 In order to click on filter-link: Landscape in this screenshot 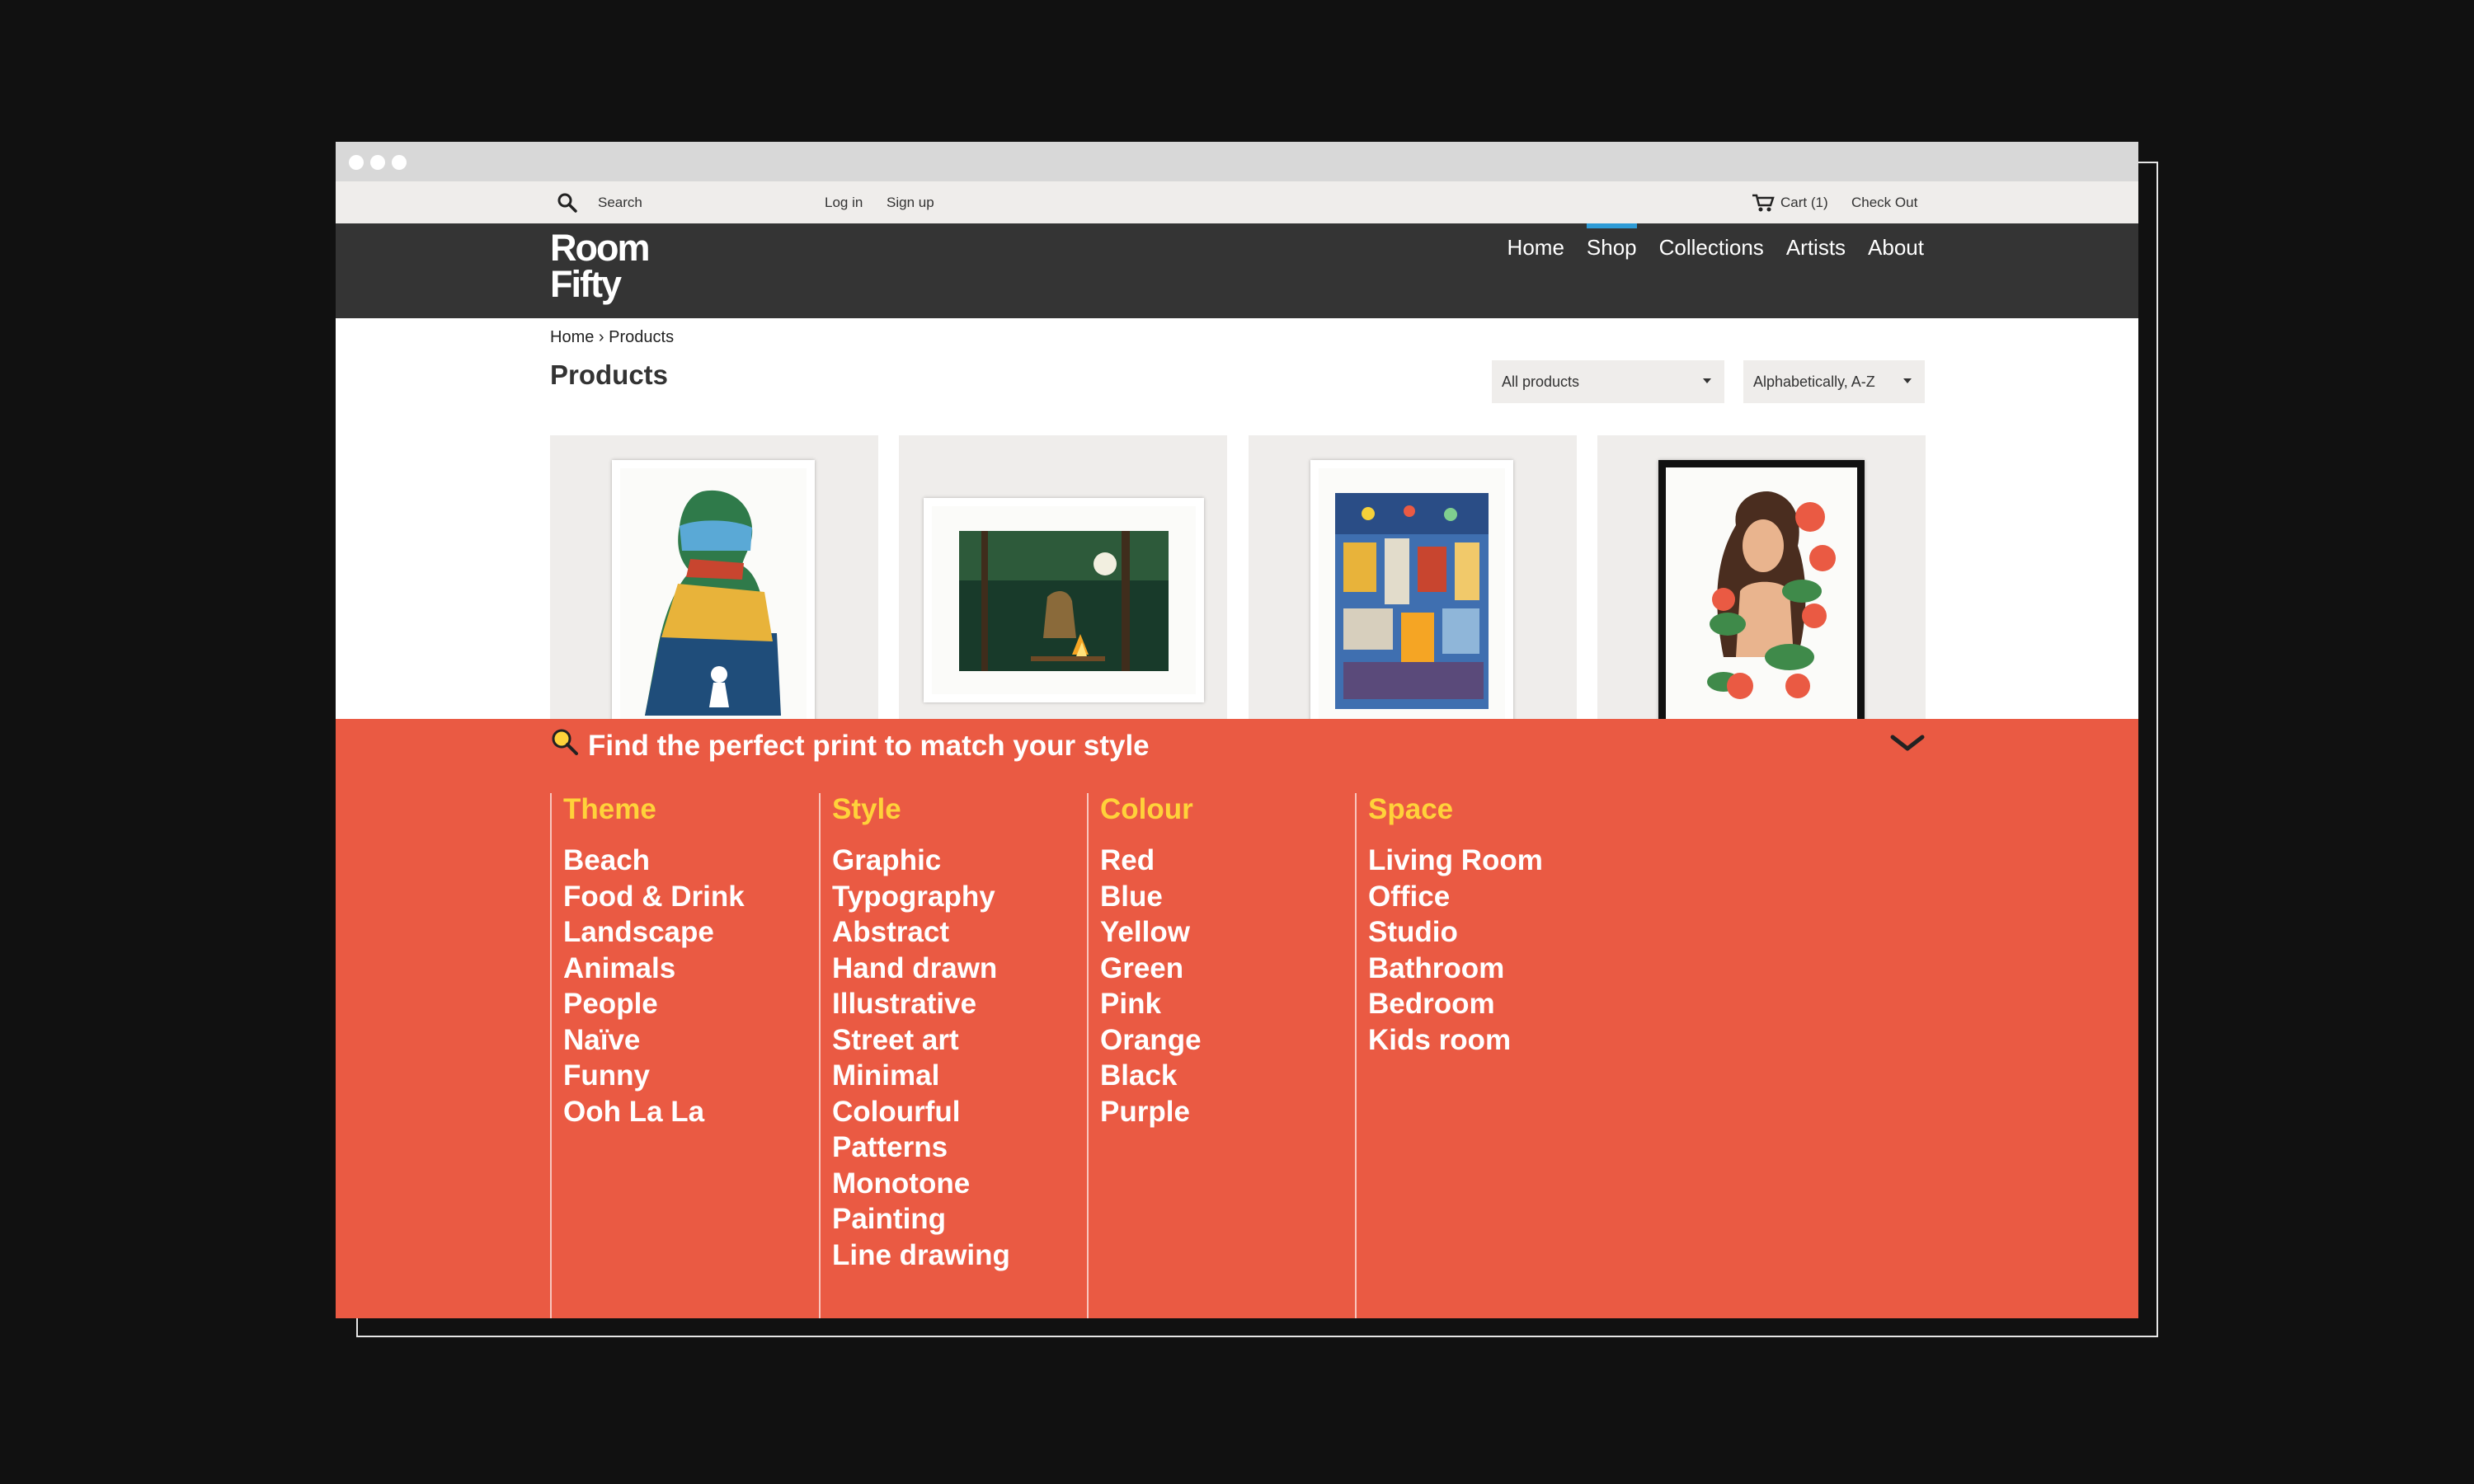, I will do `click(654, 932)`.